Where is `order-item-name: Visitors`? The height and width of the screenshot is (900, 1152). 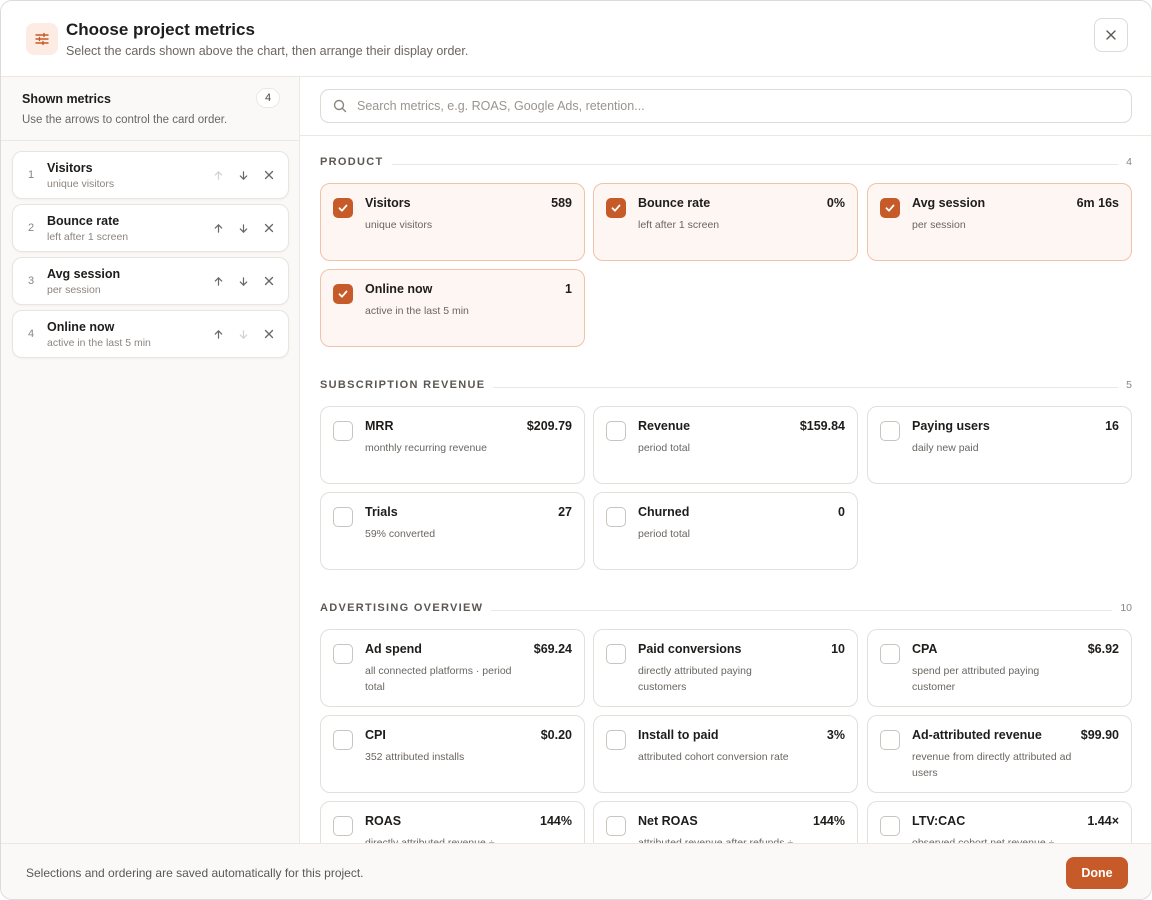
order-item-name: Visitors is located at coordinates (70, 168).